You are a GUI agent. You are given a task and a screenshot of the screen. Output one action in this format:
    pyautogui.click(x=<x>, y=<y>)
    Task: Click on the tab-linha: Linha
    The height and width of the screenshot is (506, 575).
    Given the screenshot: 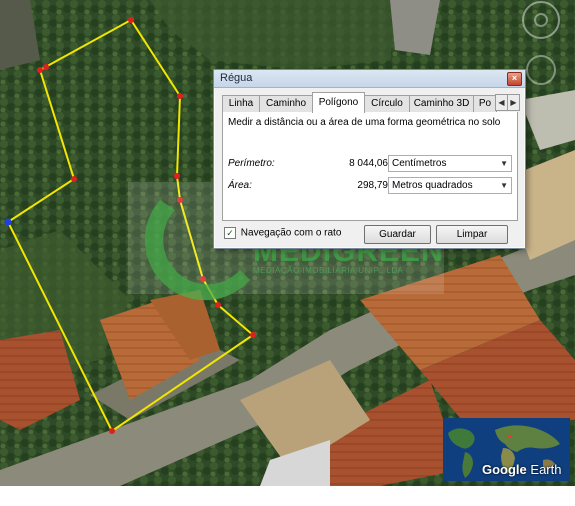 What is the action you would take?
    pyautogui.click(x=241, y=103)
    